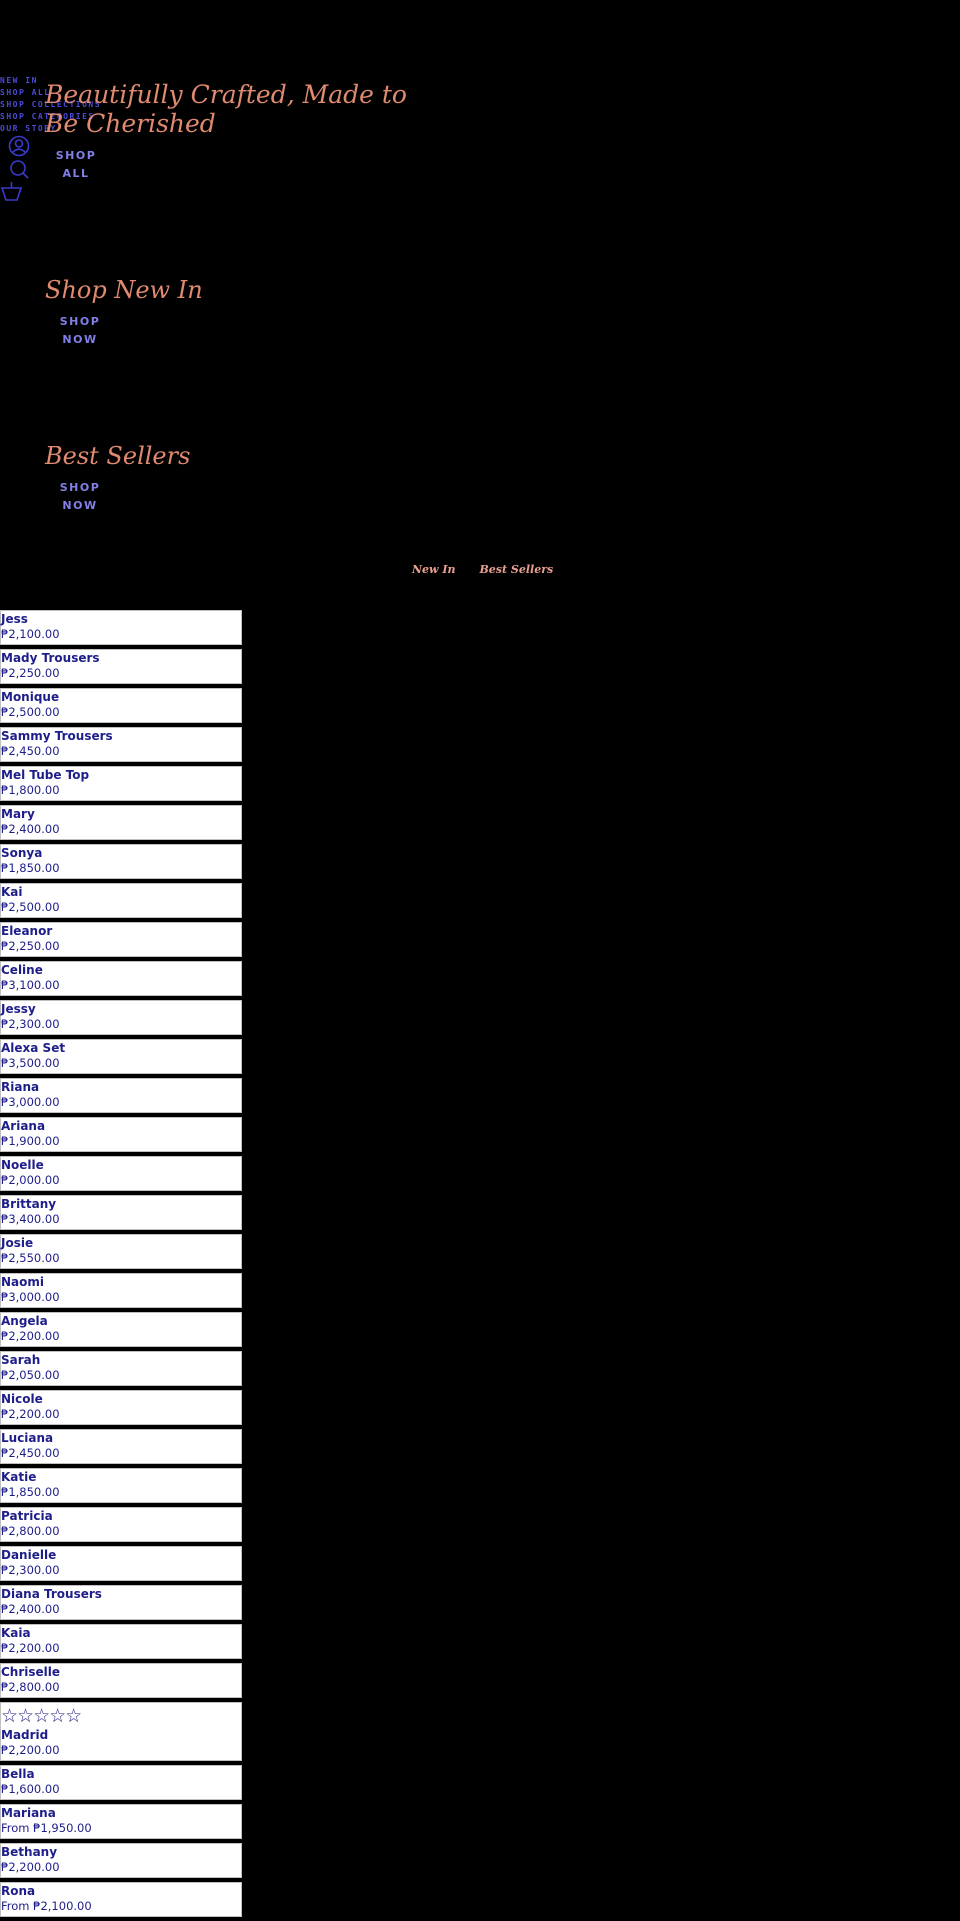 The width and height of the screenshot is (960, 1921). What do you see at coordinates (121, 619) in the screenshot?
I see `product-name: Jess` at bounding box center [121, 619].